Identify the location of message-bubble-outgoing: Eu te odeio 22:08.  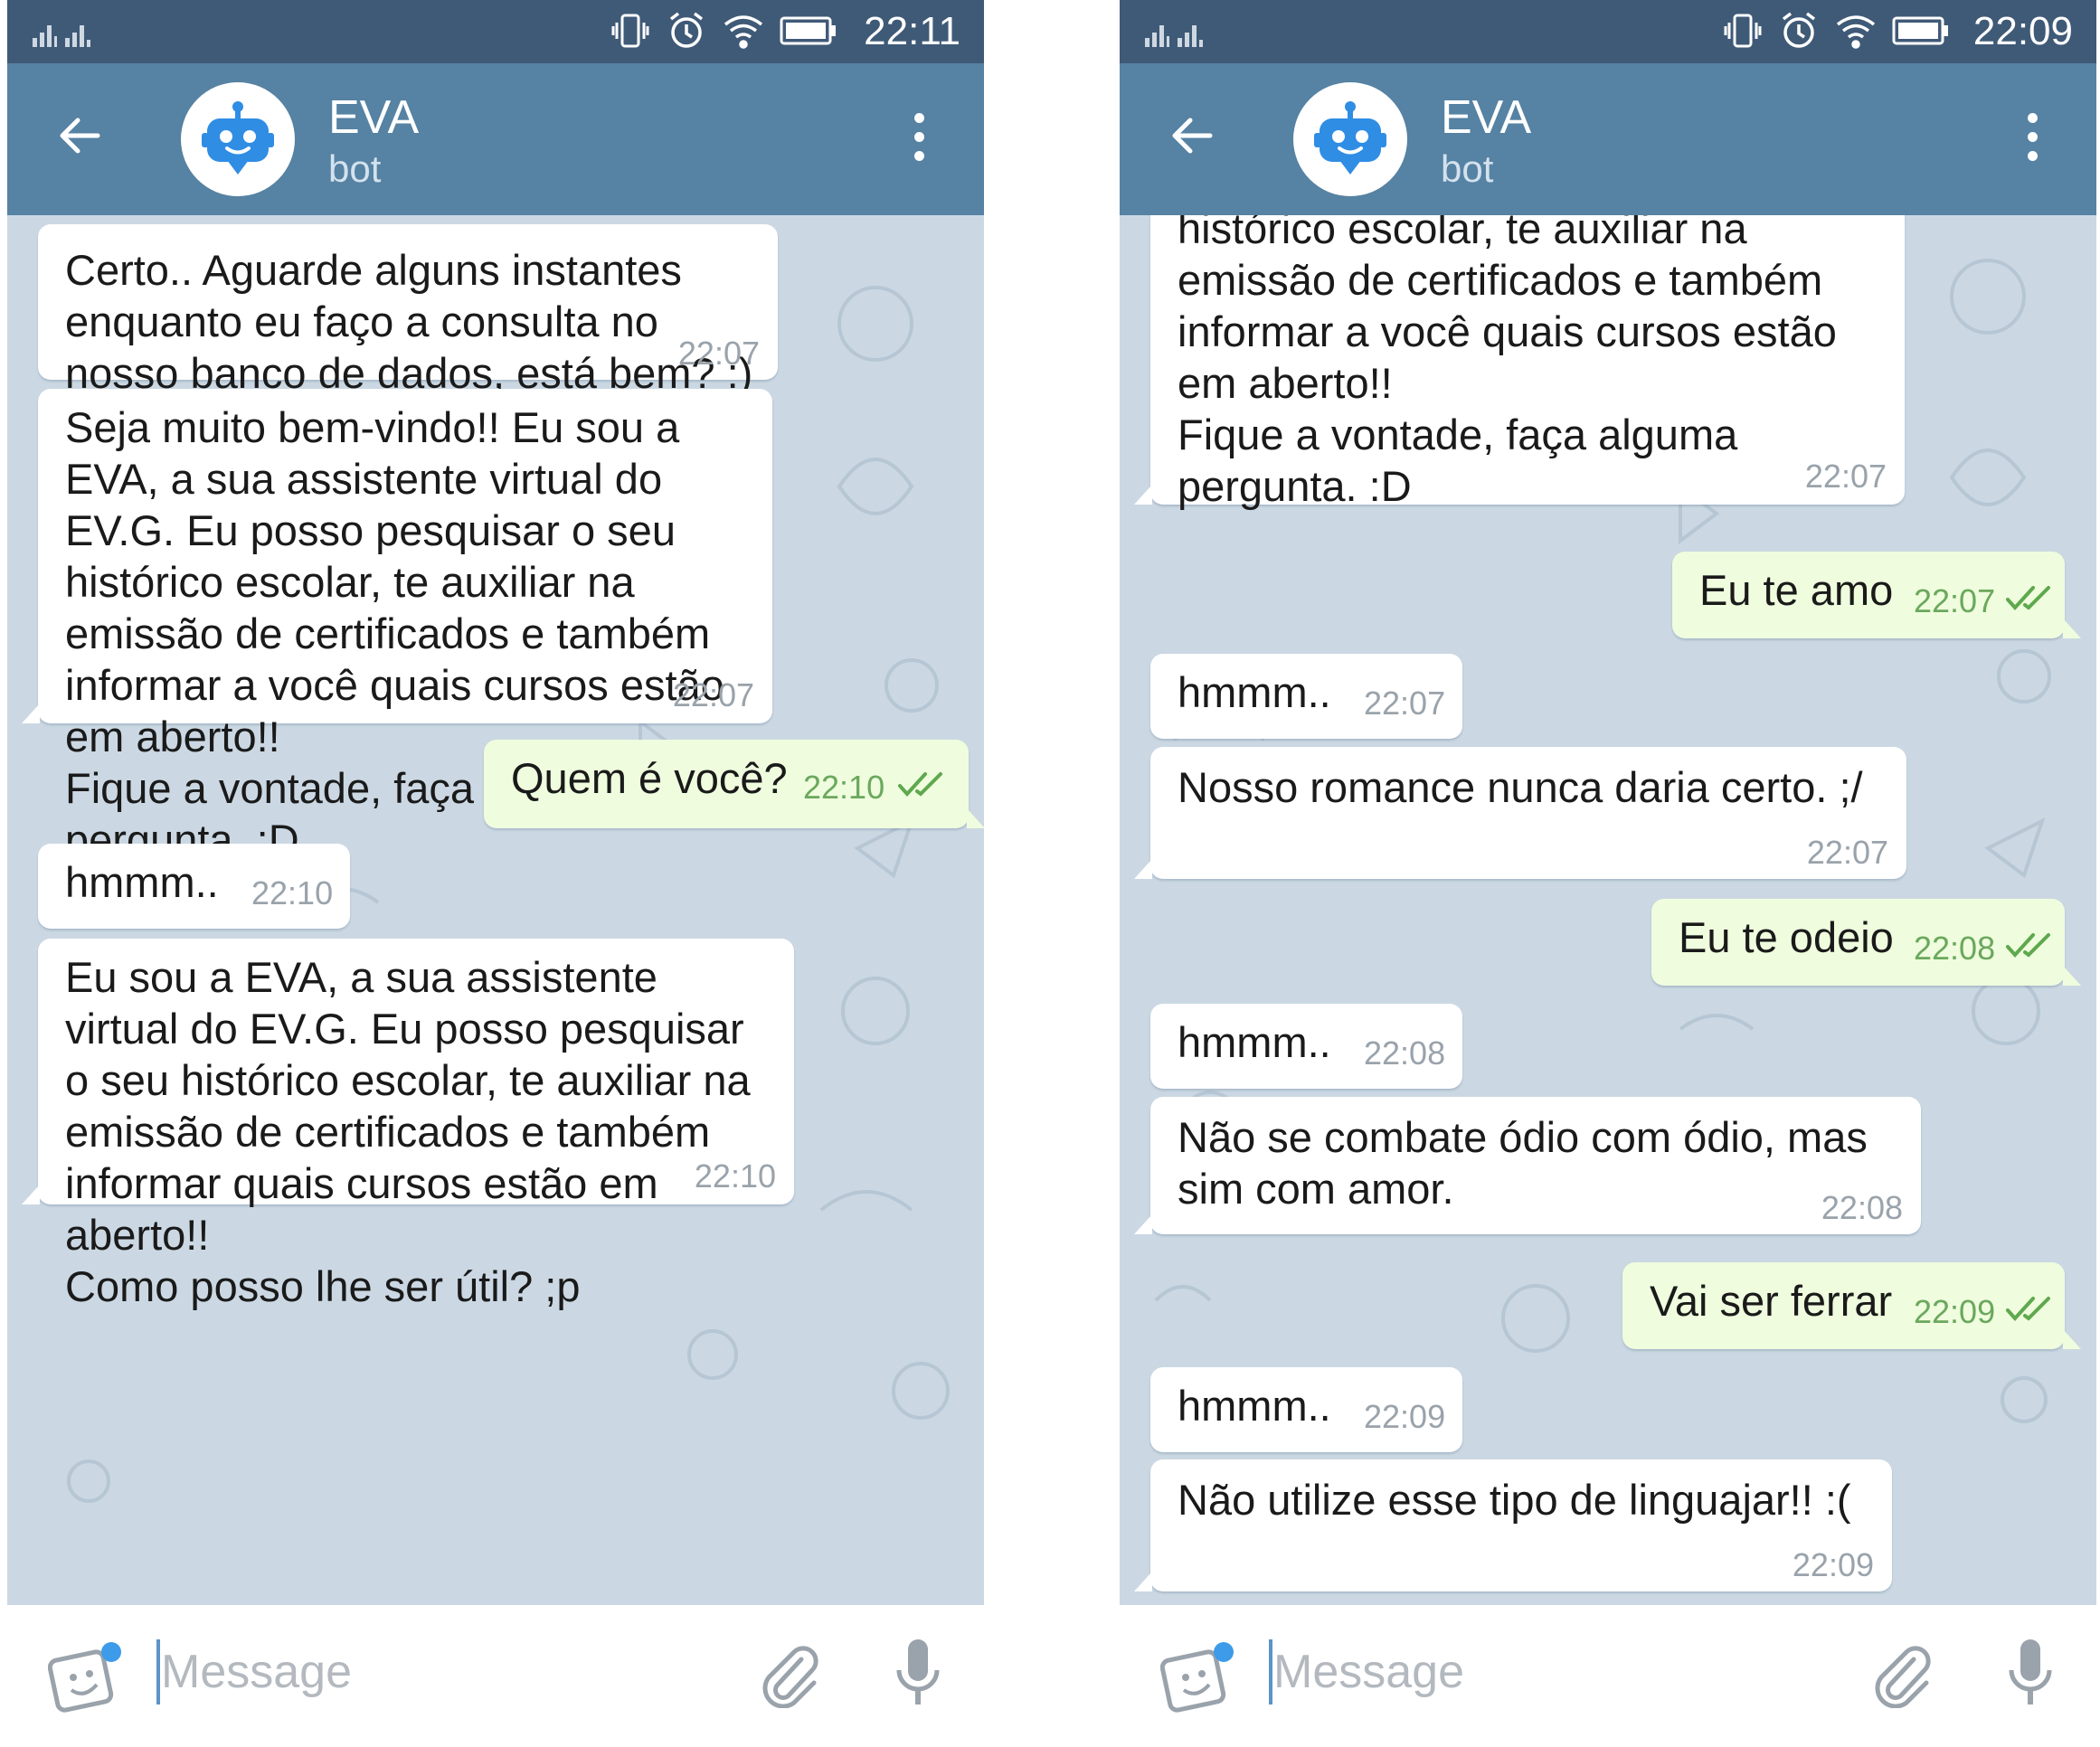
(1866, 942).